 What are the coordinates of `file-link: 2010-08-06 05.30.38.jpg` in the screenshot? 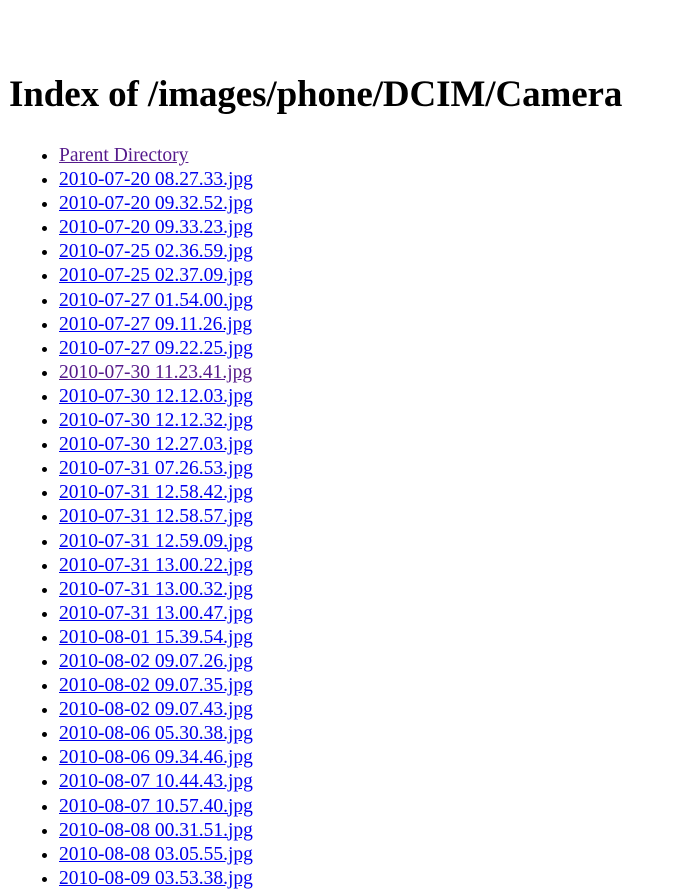 It's located at (156, 733).